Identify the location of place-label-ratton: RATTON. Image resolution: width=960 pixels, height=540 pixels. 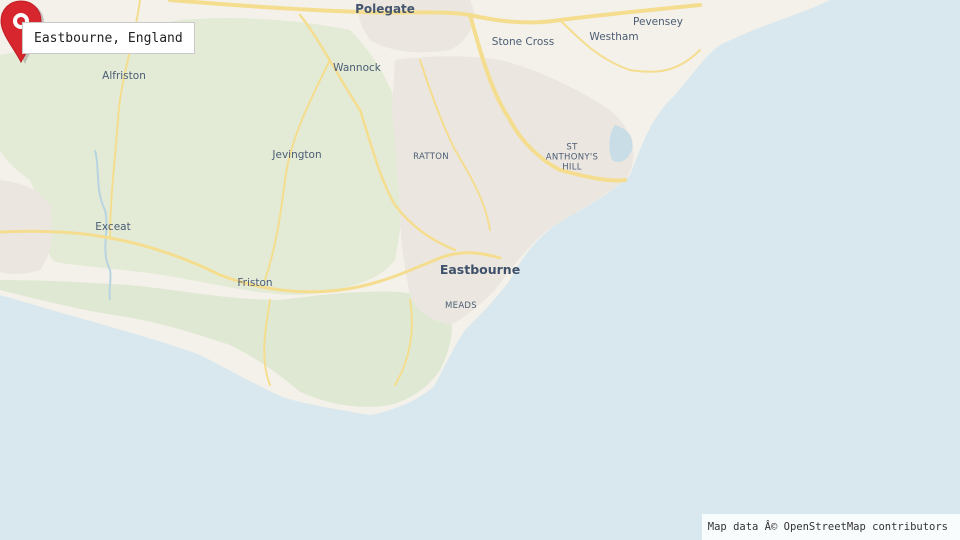
(431, 157).